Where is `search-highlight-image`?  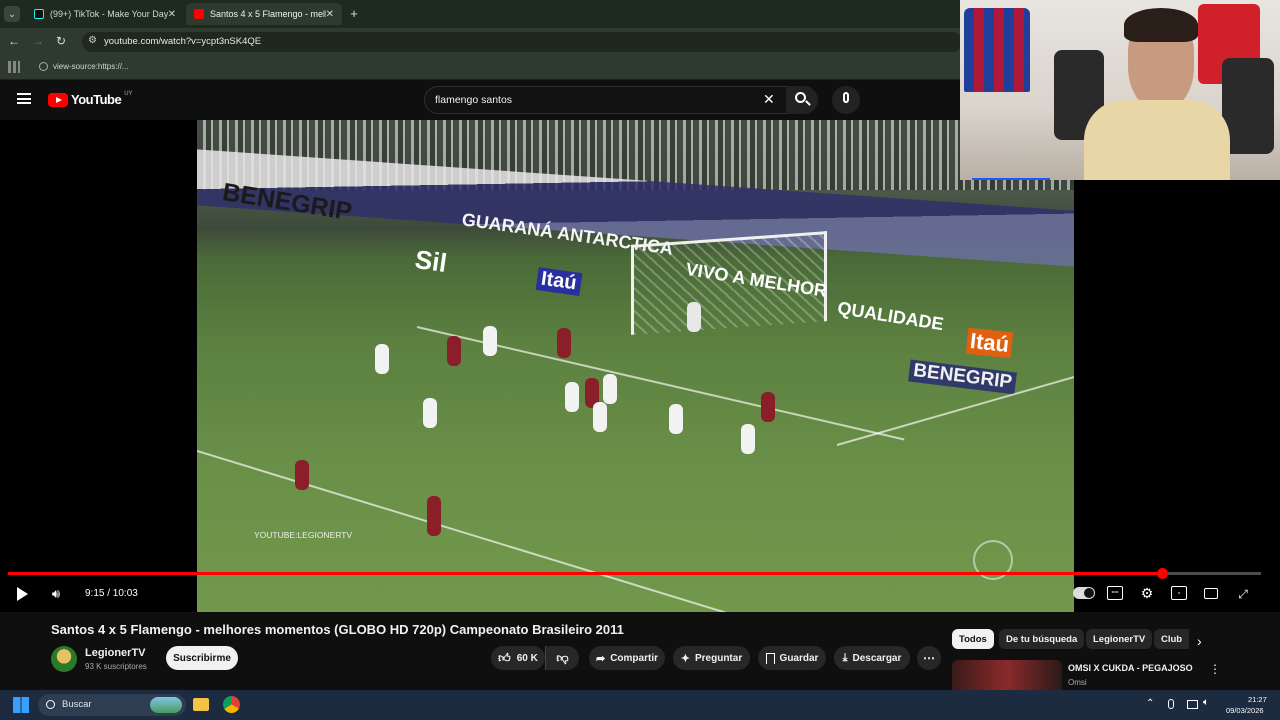
search-highlight-image is located at coordinates (166, 705).